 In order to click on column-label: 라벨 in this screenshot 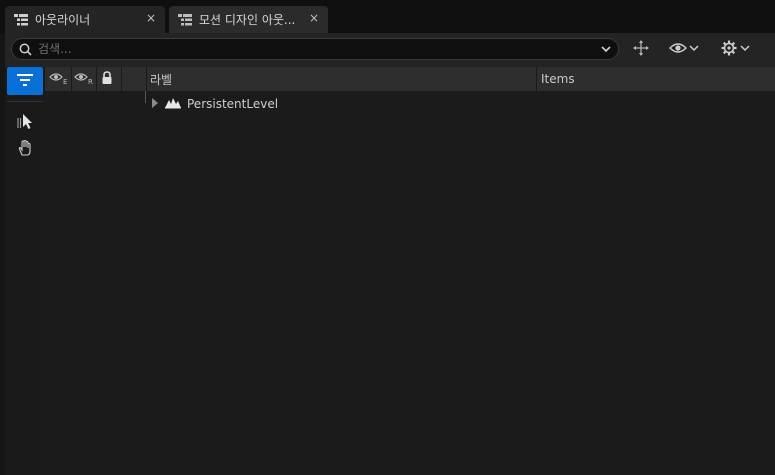, I will do `click(161, 79)`.